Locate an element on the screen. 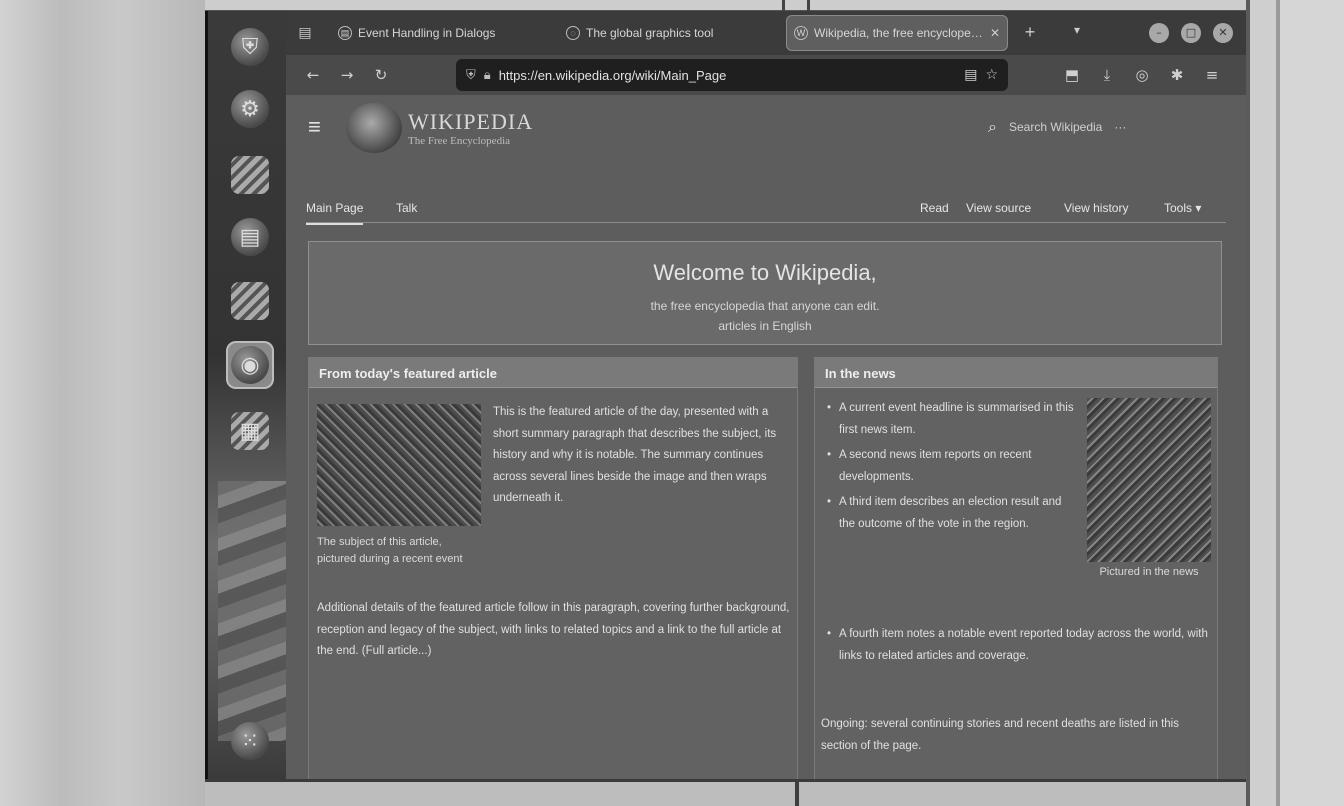 The image size is (1344, 806). graphics-app-icon is located at coordinates (250, 301).